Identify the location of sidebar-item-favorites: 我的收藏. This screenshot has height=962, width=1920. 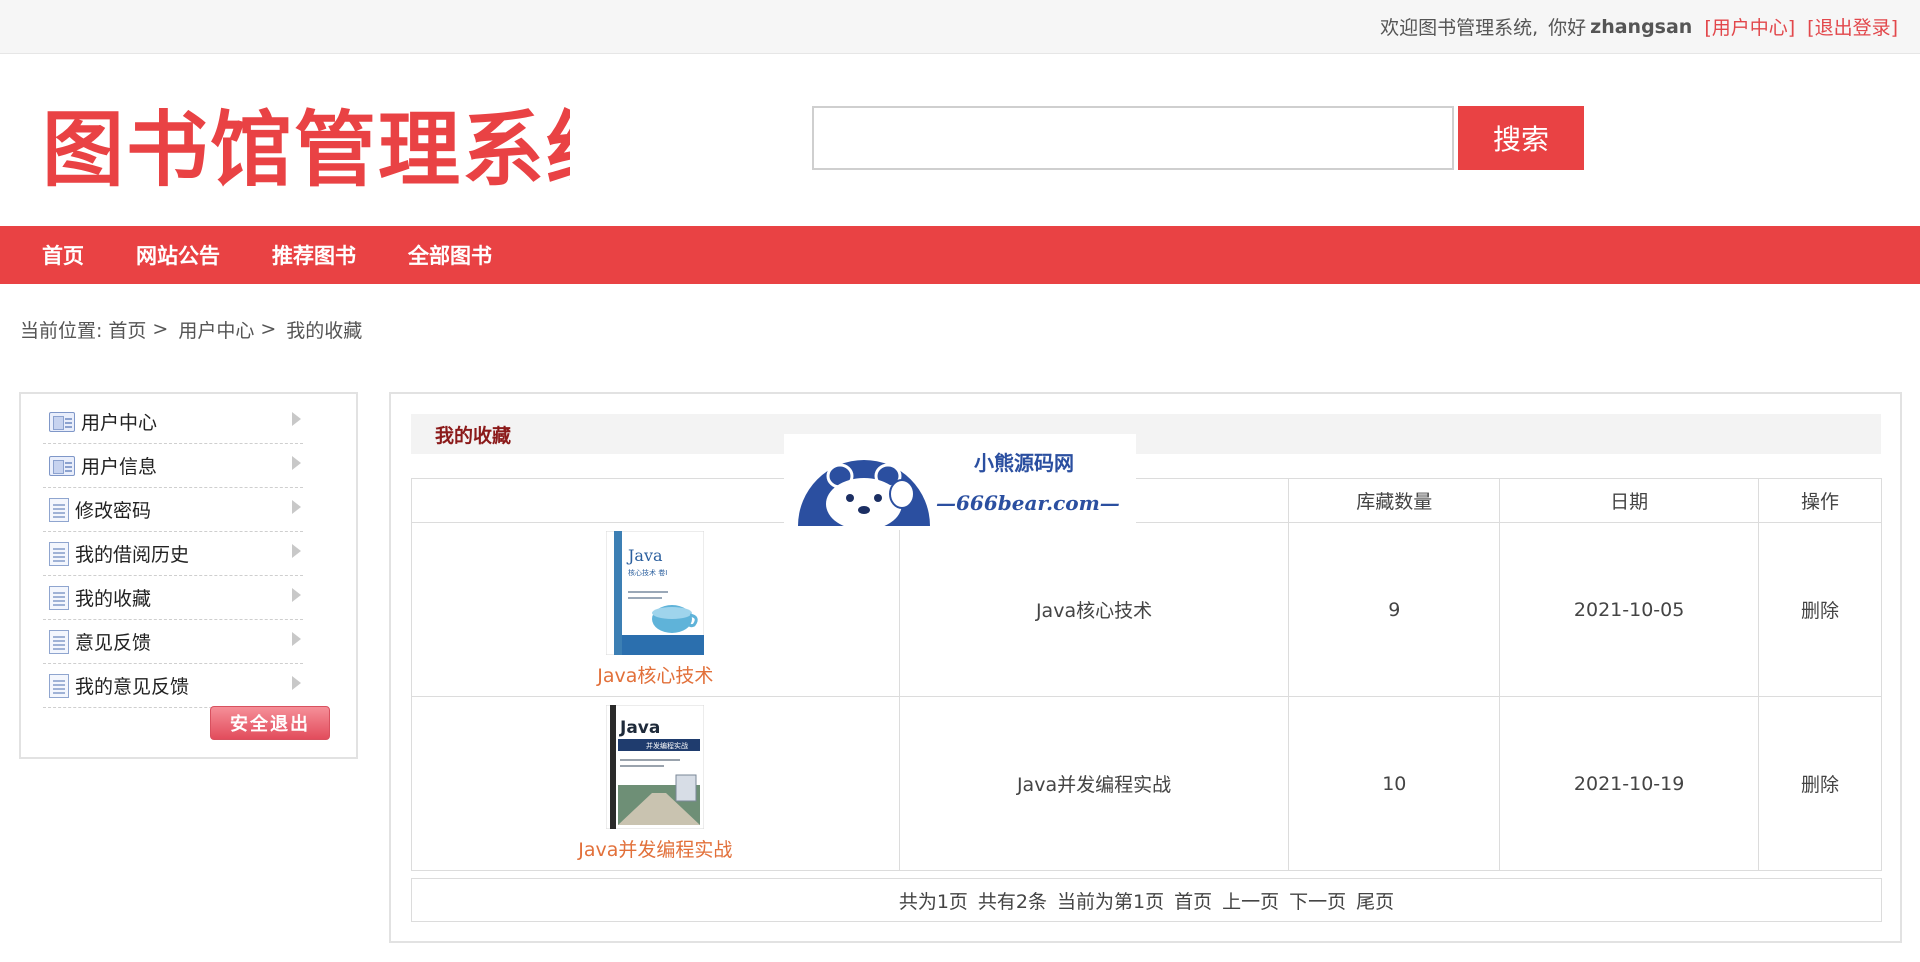
(173, 598).